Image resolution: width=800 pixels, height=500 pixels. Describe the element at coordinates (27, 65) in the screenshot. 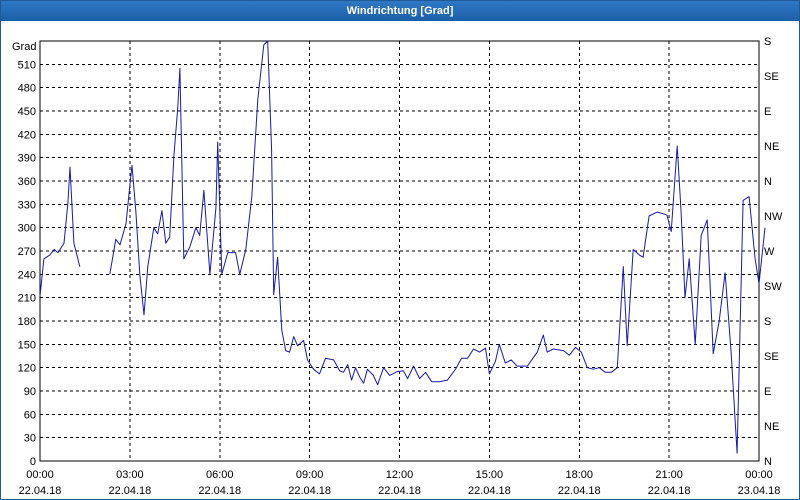

I see `y-tick-label: 510` at that location.